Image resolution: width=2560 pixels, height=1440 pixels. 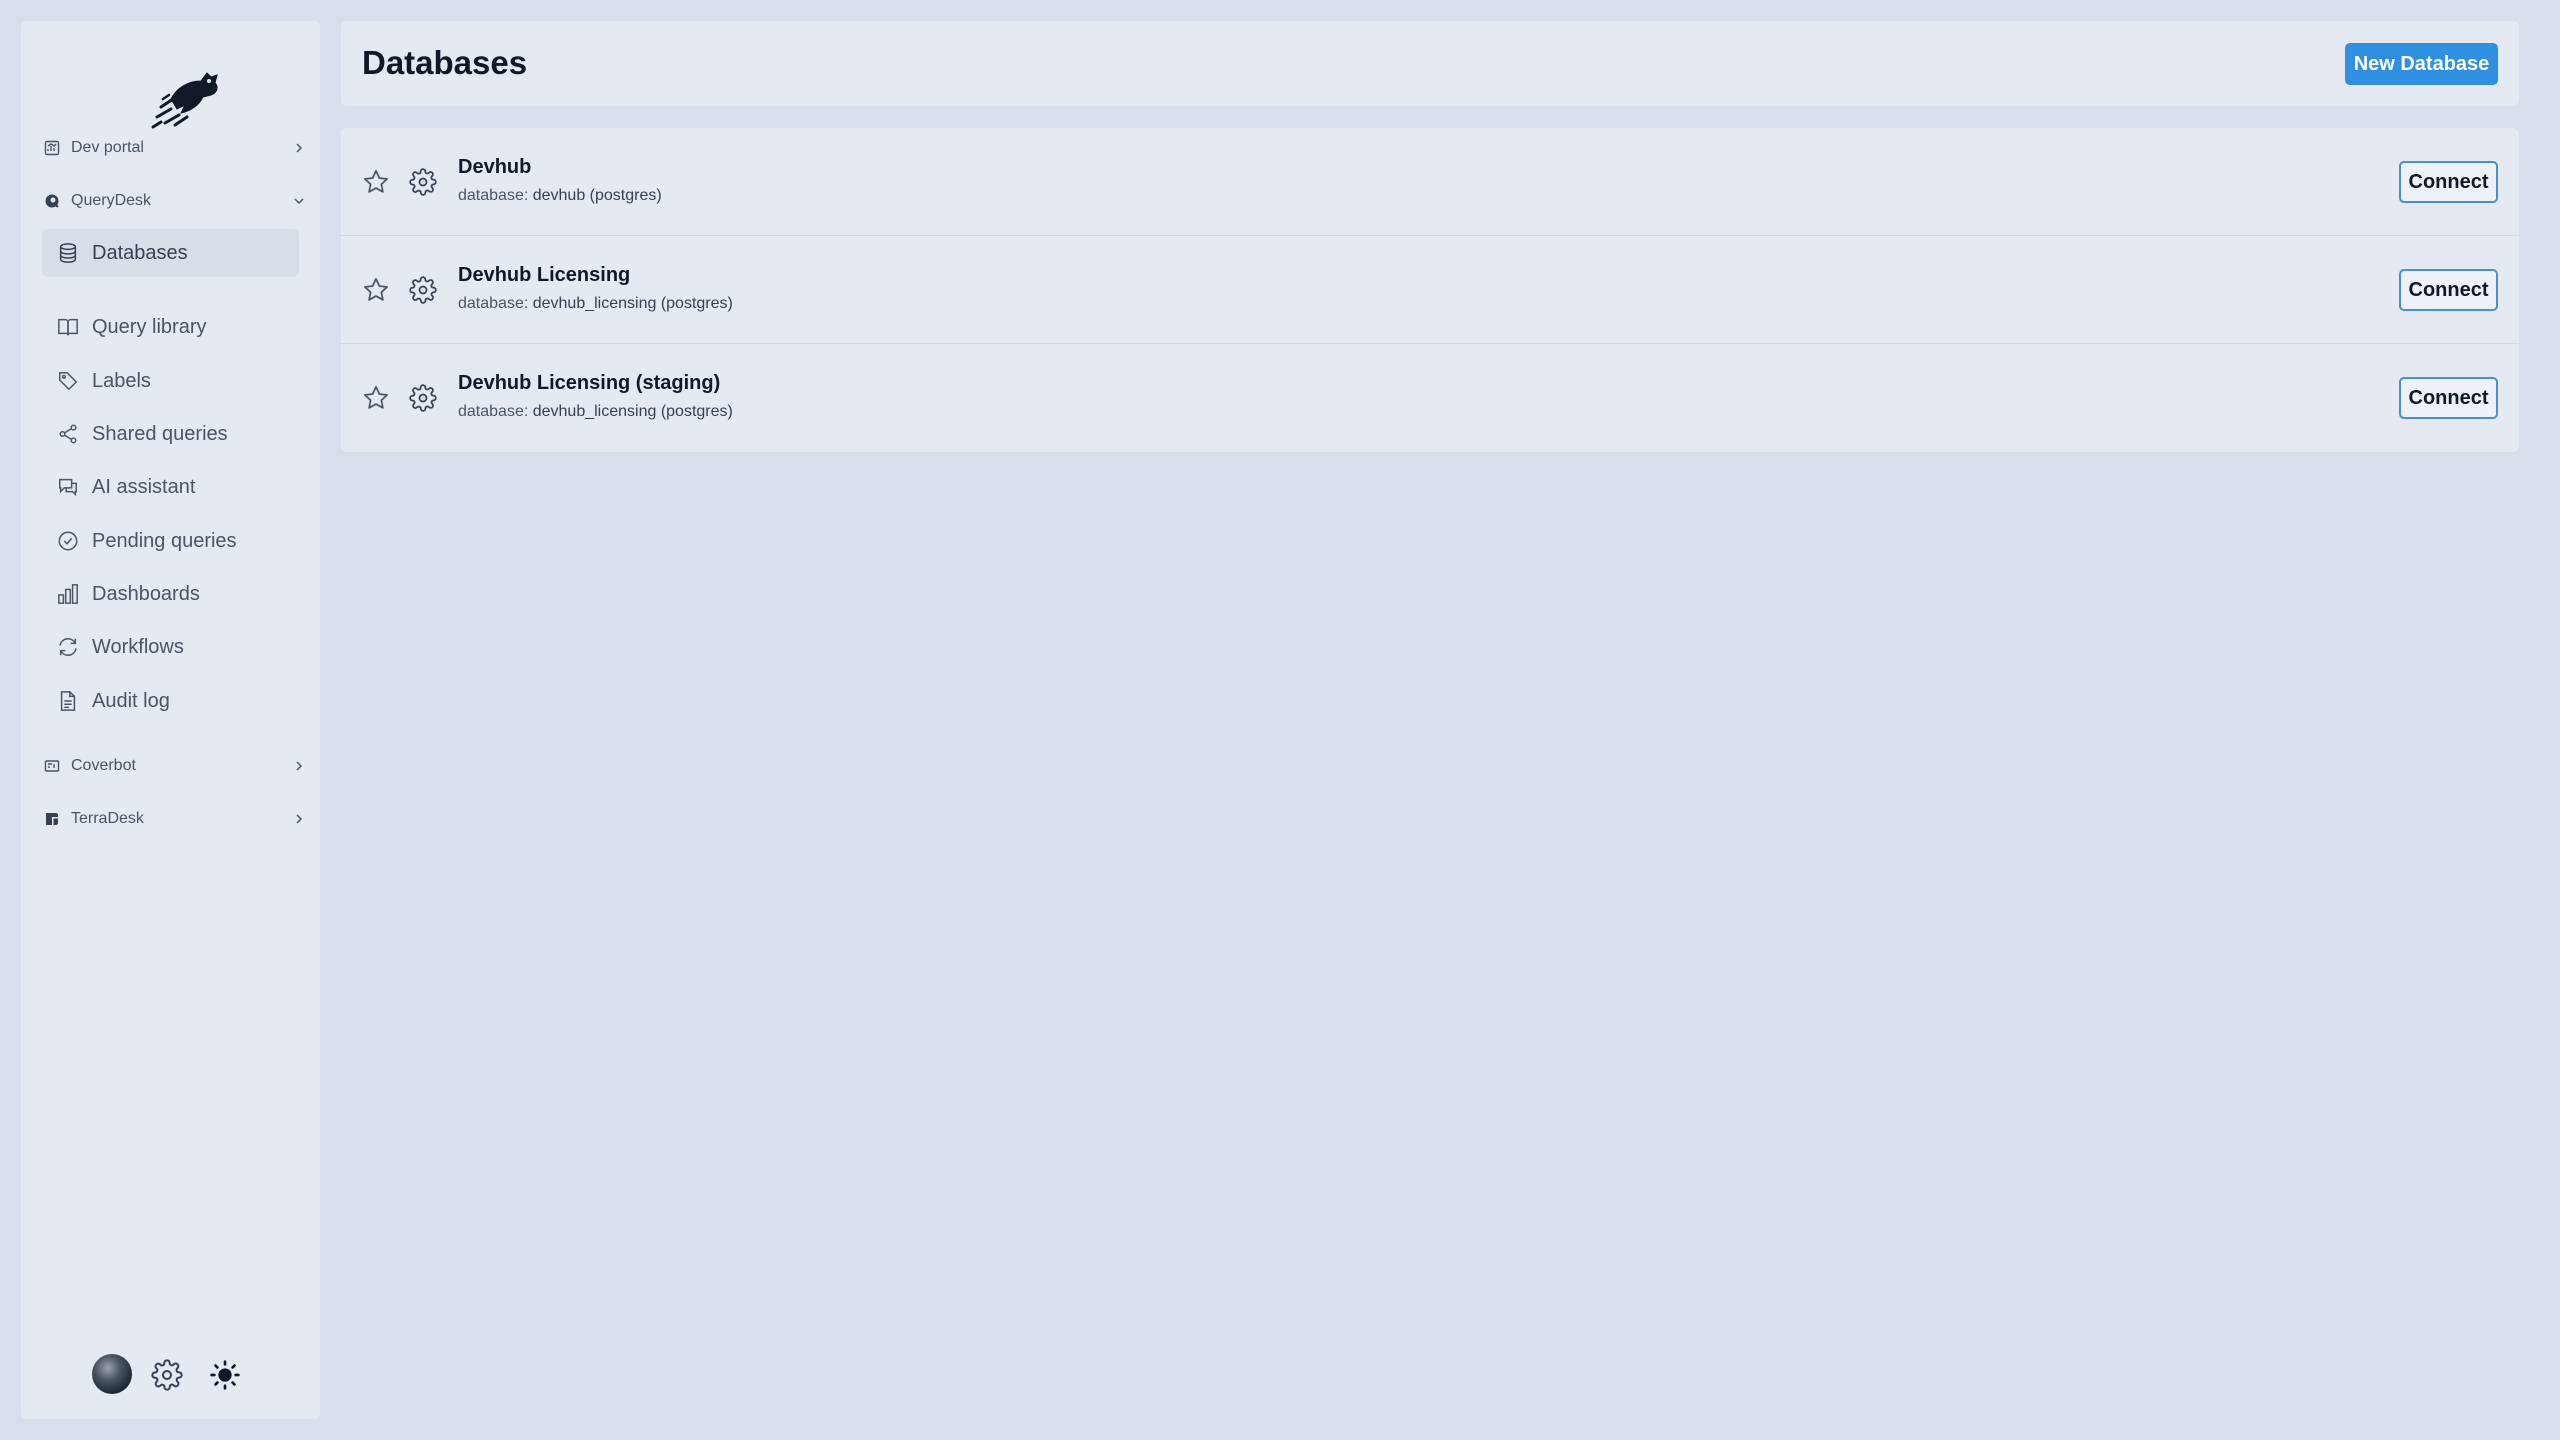 I want to click on app-logo-icon, so click(x=191, y=95).